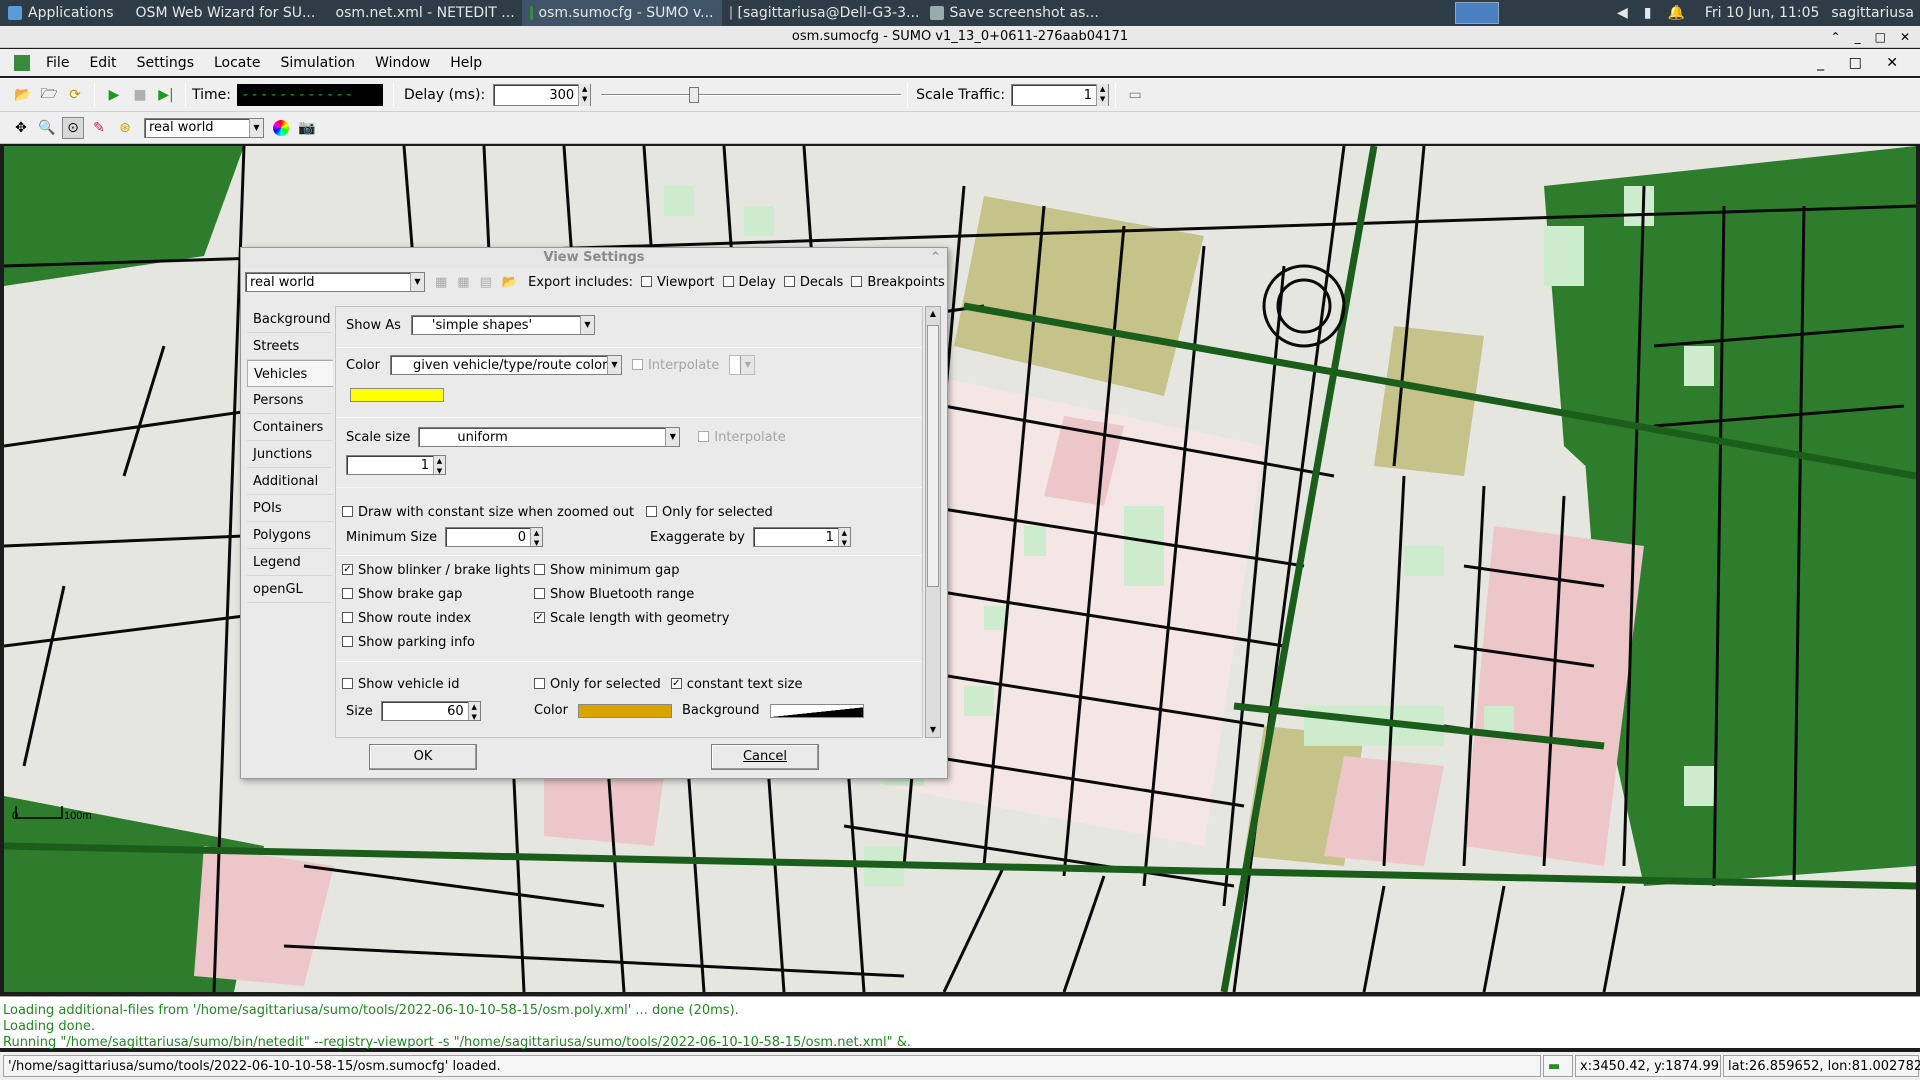 This screenshot has width=1920, height=1080. What do you see at coordinates (347, 683) in the screenshot?
I see `show-vehicle-id-checkbox` at bounding box center [347, 683].